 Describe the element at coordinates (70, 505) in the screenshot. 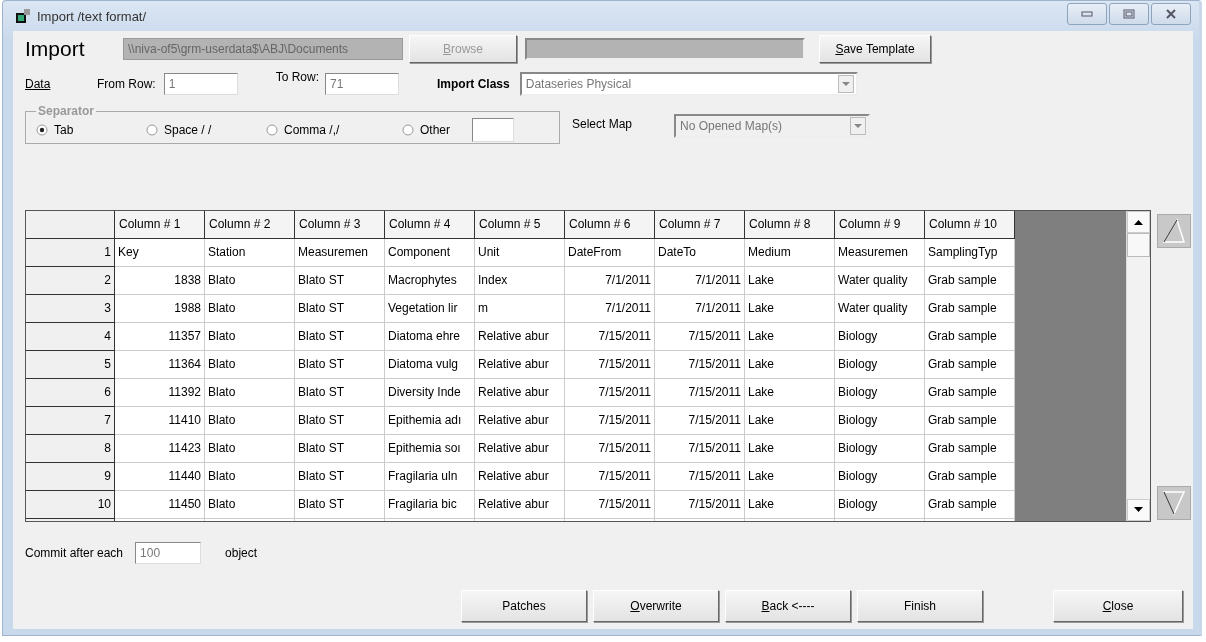

I see `row-header: 10` at that location.